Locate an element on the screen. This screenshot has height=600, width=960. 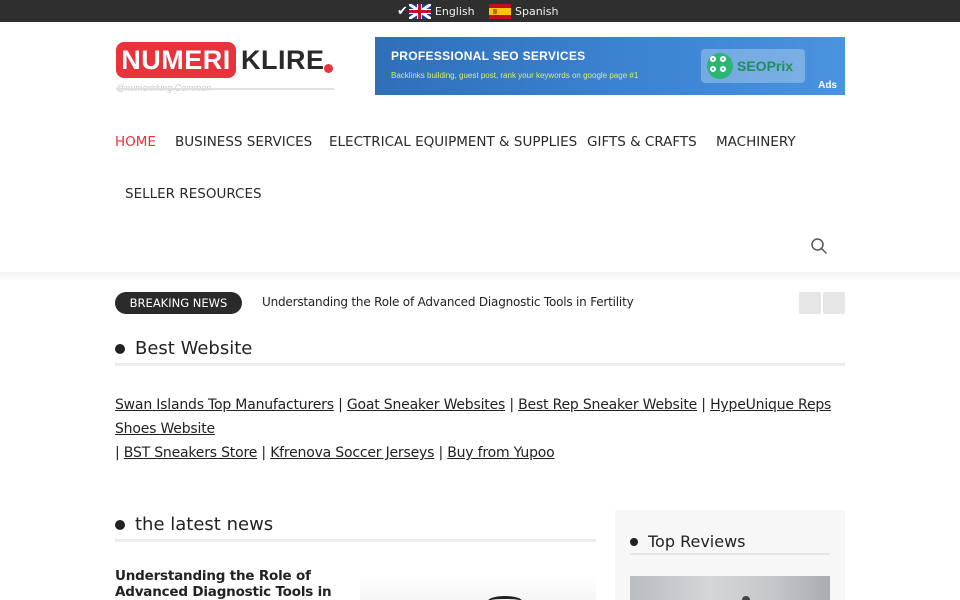
nav-home: HOME is located at coordinates (135, 142).